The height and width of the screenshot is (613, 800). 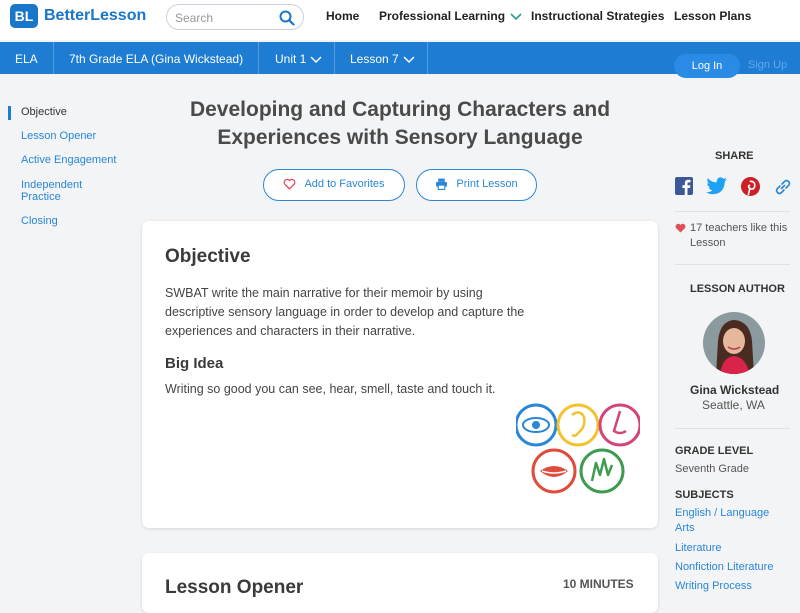 What do you see at coordinates (61, 191) in the screenshot?
I see `sidebar-item-independent-practice: Independent Practice` at bounding box center [61, 191].